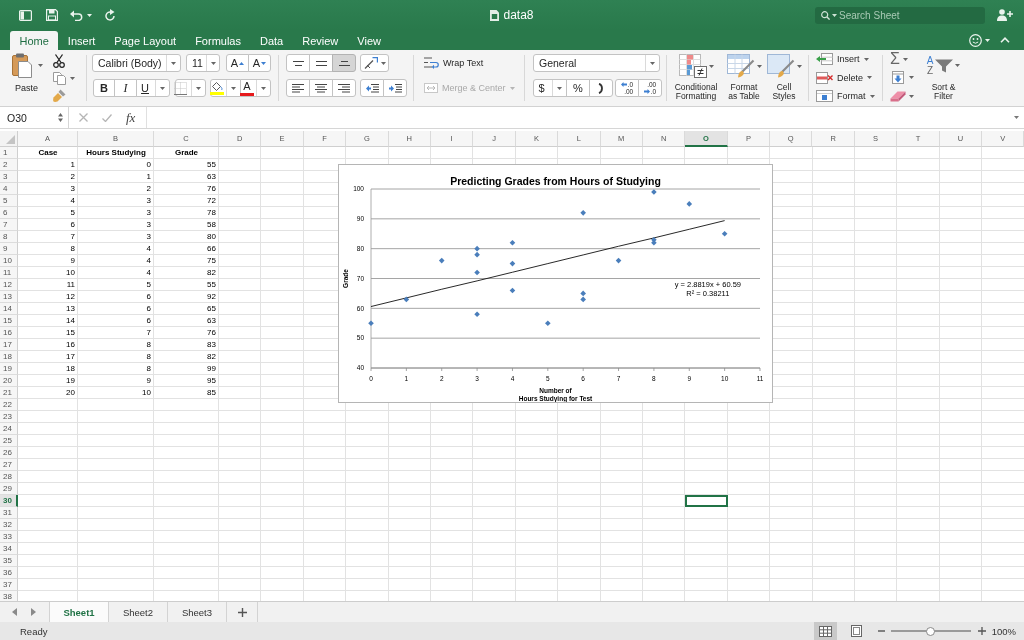 The height and width of the screenshot is (640, 1024). I want to click on sheet-cell-text: 65, so click(211, 309).